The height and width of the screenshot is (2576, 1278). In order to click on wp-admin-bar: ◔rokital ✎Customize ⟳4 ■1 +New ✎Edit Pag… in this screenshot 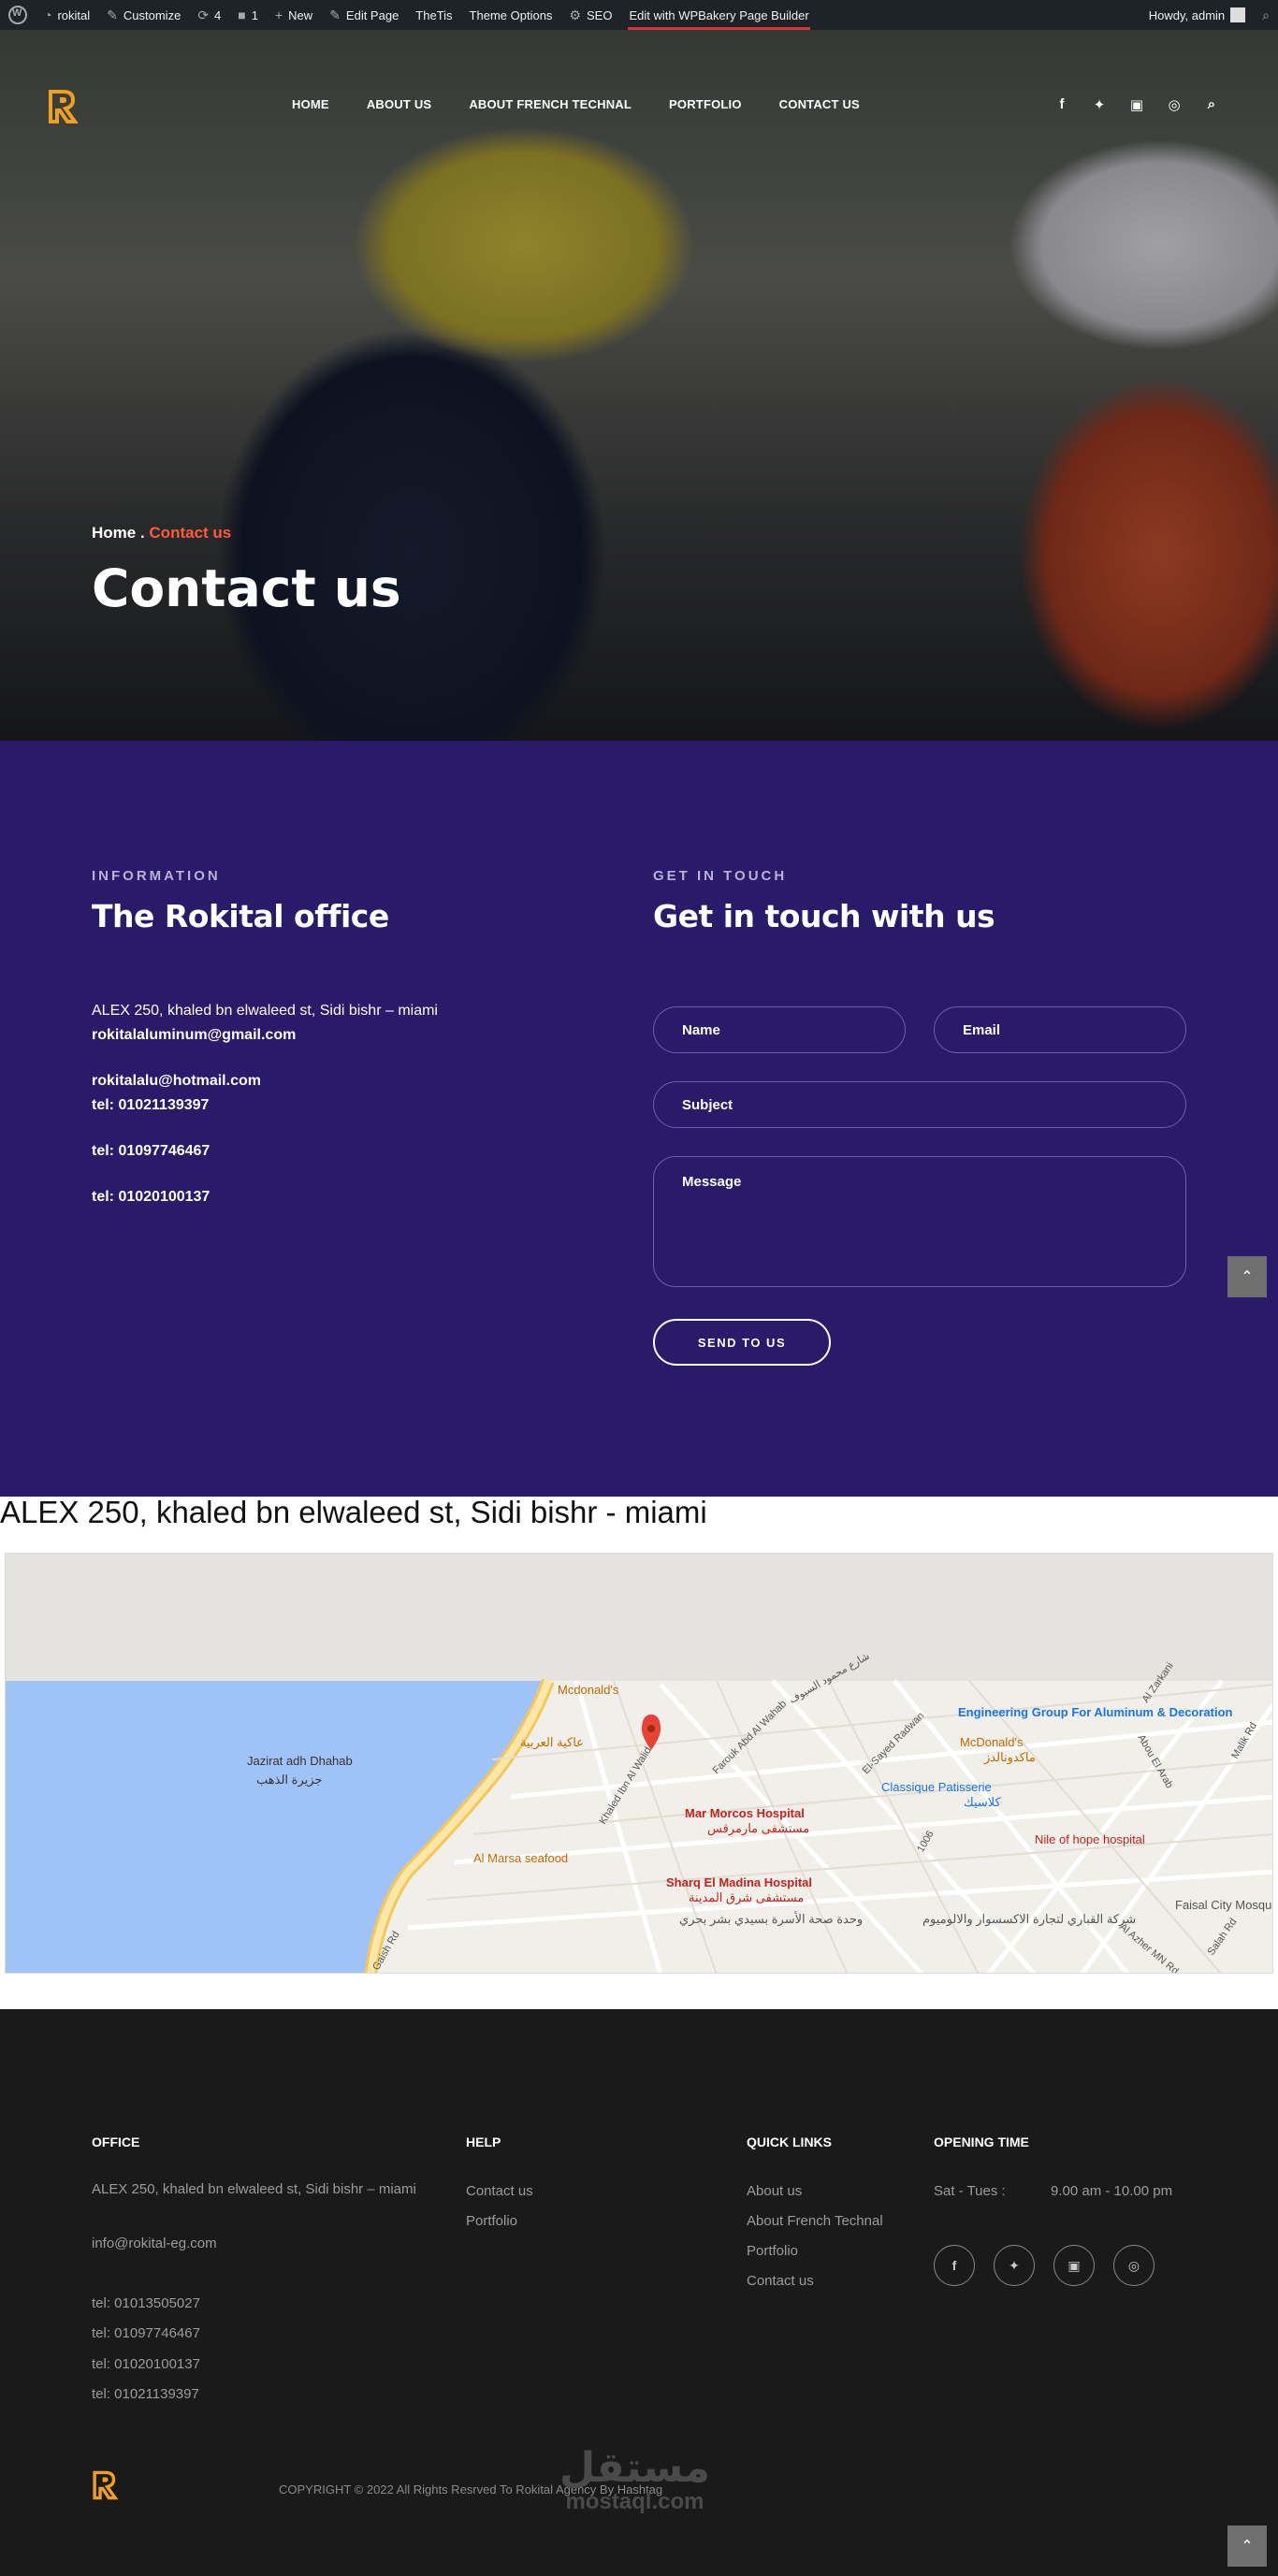, I will do `click(639, 15)`.